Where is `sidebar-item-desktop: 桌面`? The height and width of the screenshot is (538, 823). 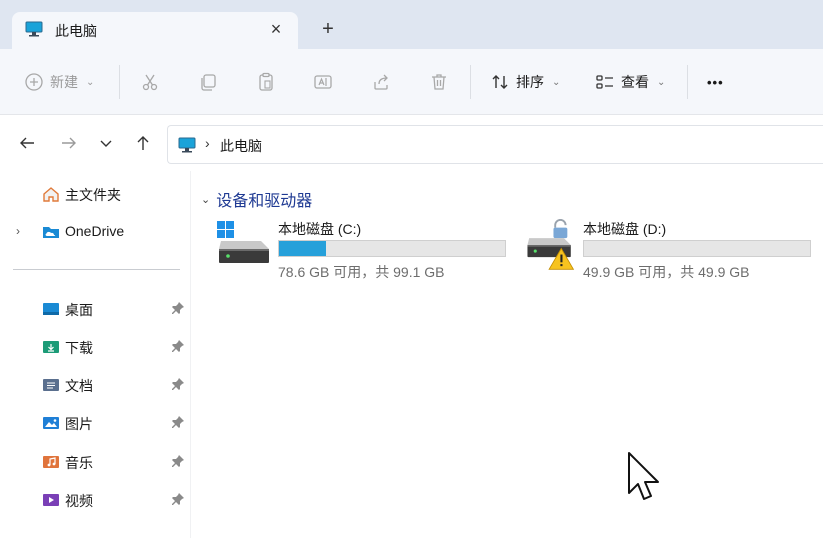
sidebar-item-desktop: 桌面 is located at coordinates (95, 309).